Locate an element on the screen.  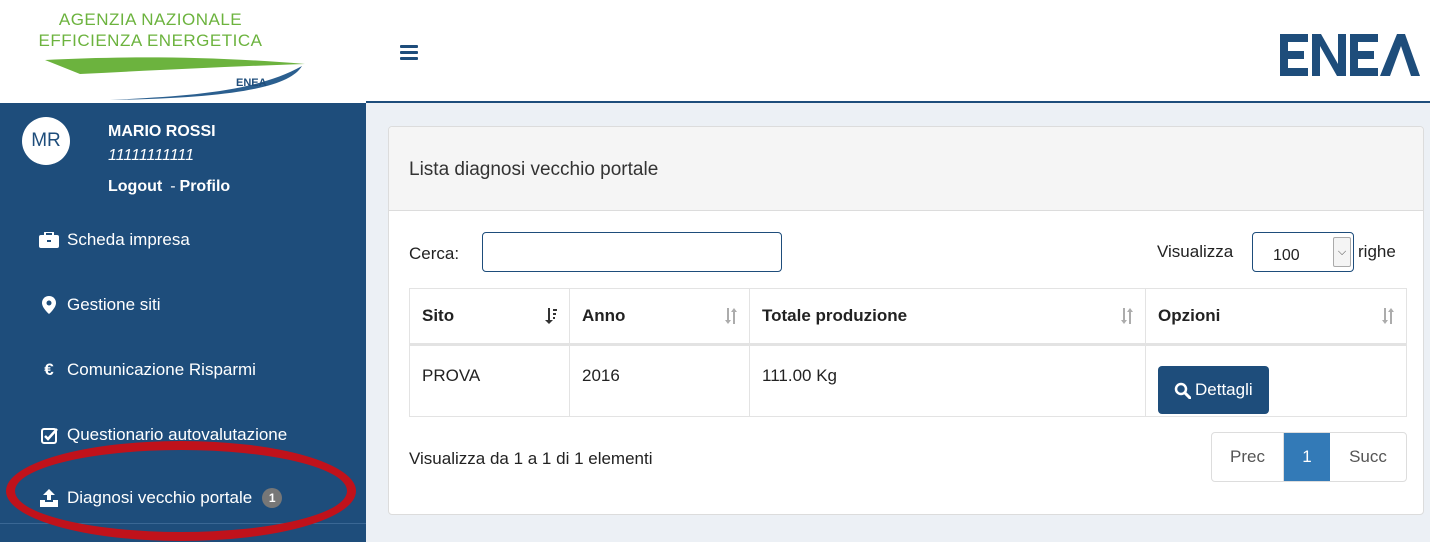
logout-link: Logout is located at coordinates (135, 186).